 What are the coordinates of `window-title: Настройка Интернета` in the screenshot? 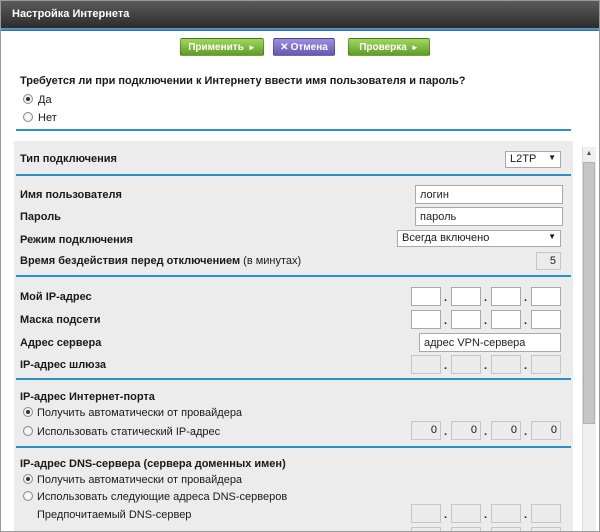 It's located at (300, 14).